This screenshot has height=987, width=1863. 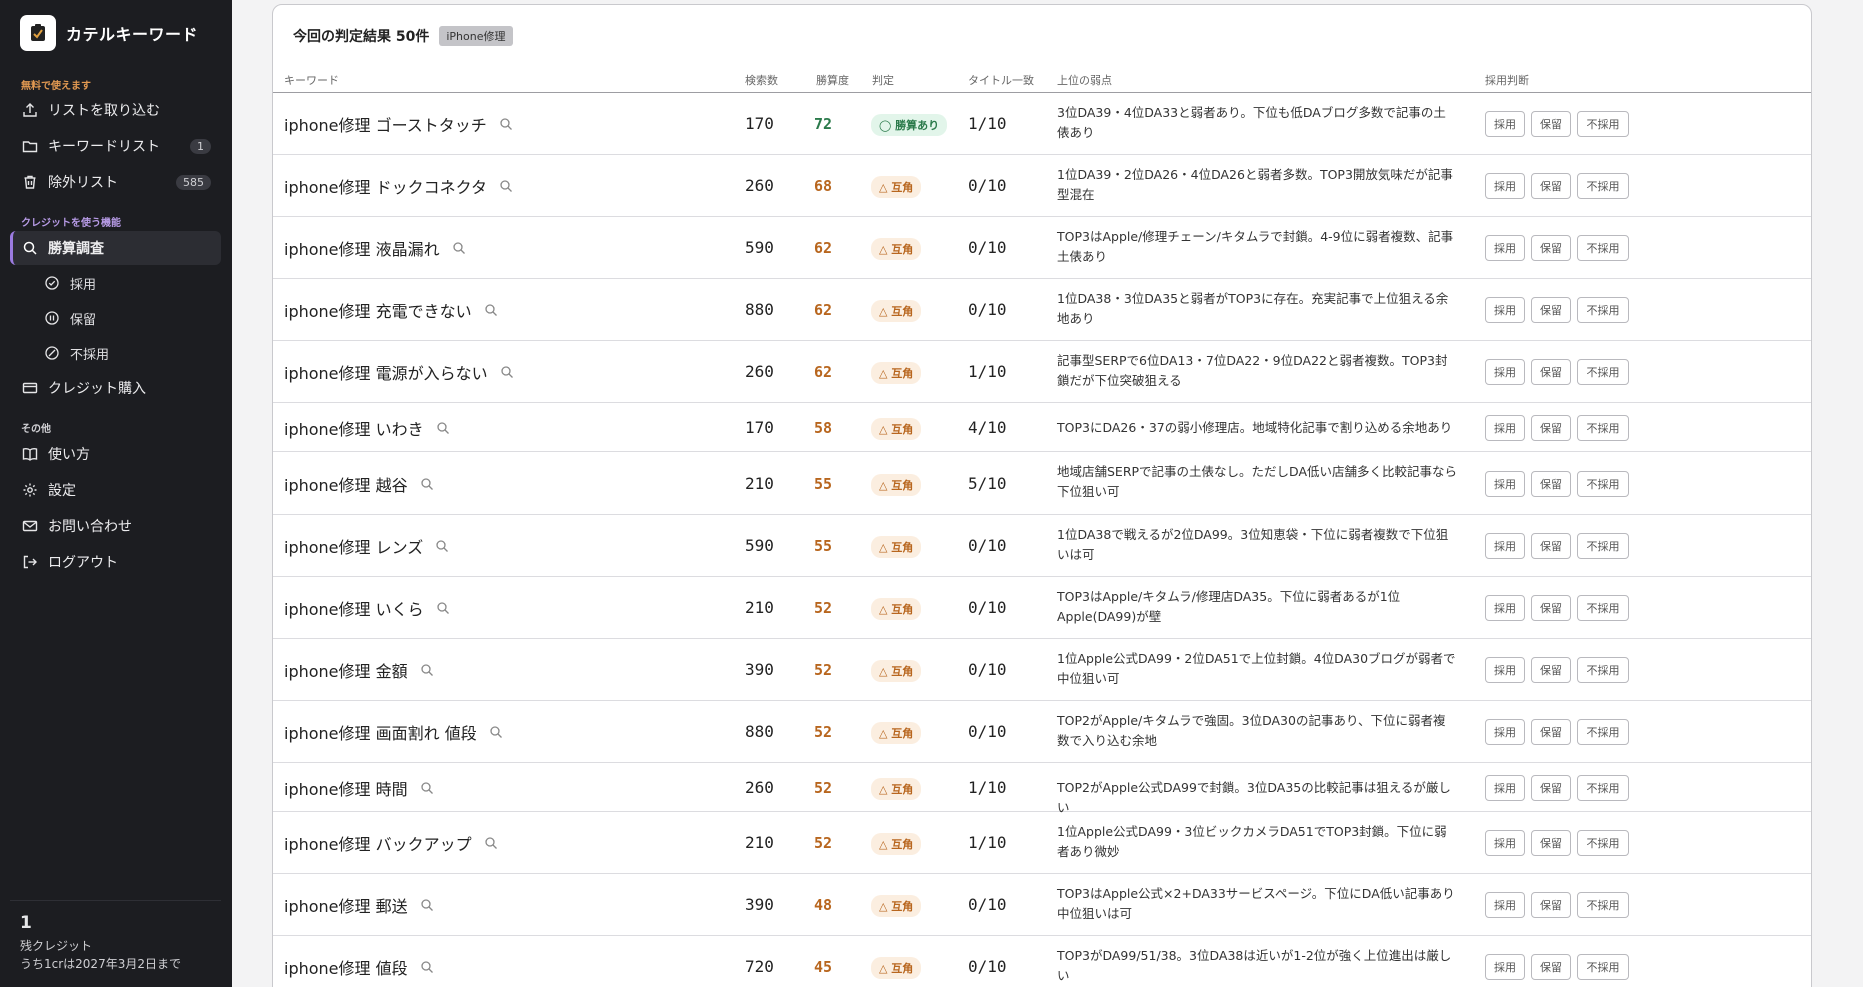 I want to click on category-tag: iPhone修理, so click(x=476, y=36).